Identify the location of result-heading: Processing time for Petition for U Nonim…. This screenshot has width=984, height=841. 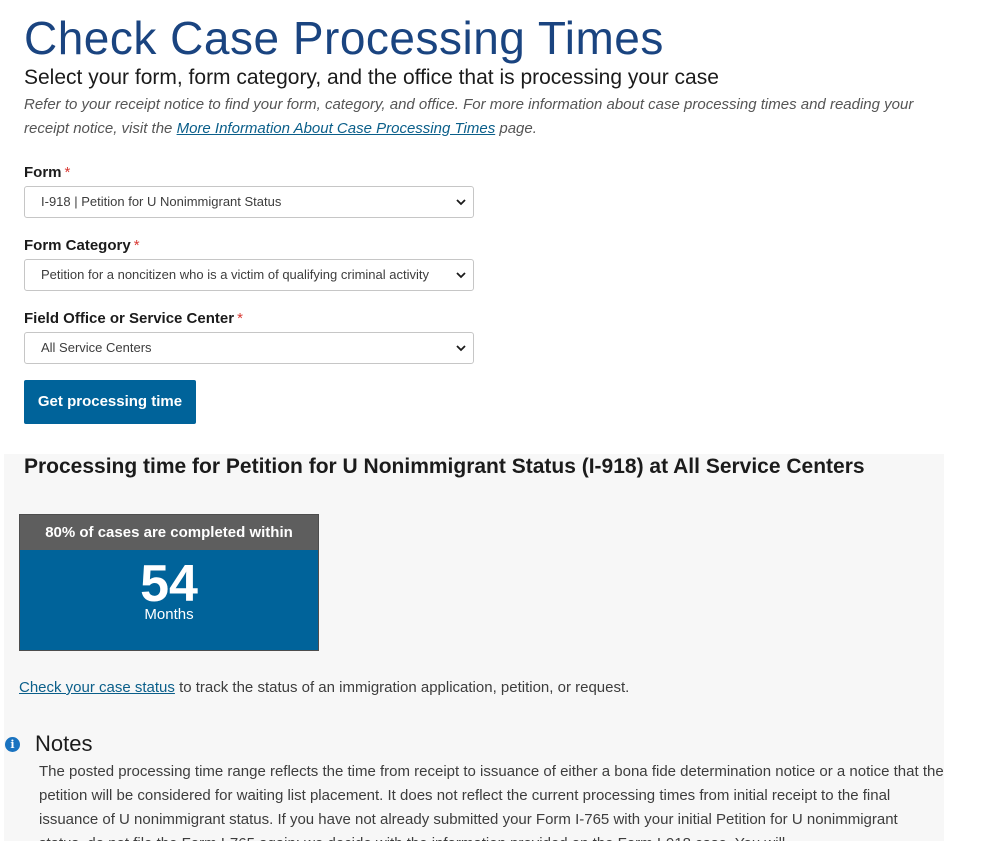
(444, 466).